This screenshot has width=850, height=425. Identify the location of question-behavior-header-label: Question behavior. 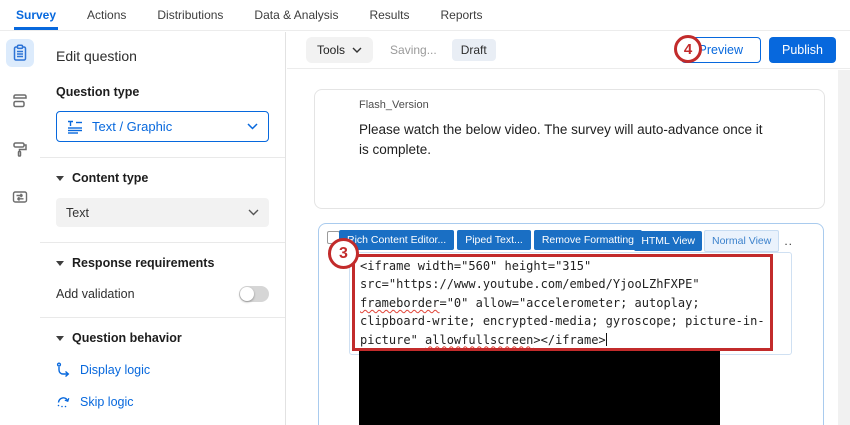
(127, 338).